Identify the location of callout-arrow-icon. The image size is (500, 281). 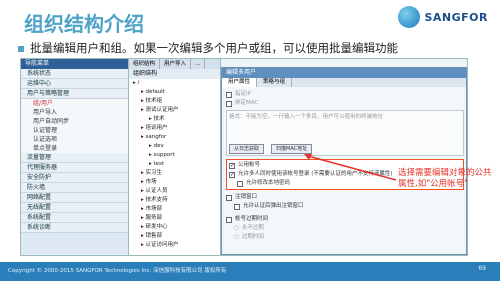
(350, 167).